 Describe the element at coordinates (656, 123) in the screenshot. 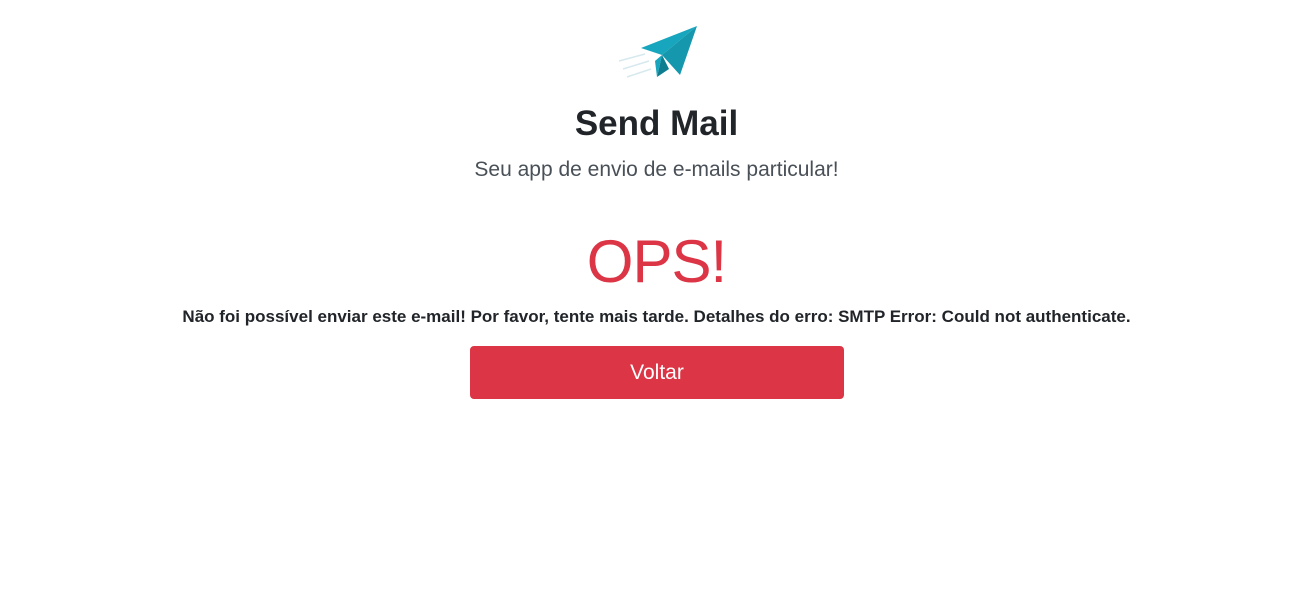

I see `app-title: Send Mail` at that location.